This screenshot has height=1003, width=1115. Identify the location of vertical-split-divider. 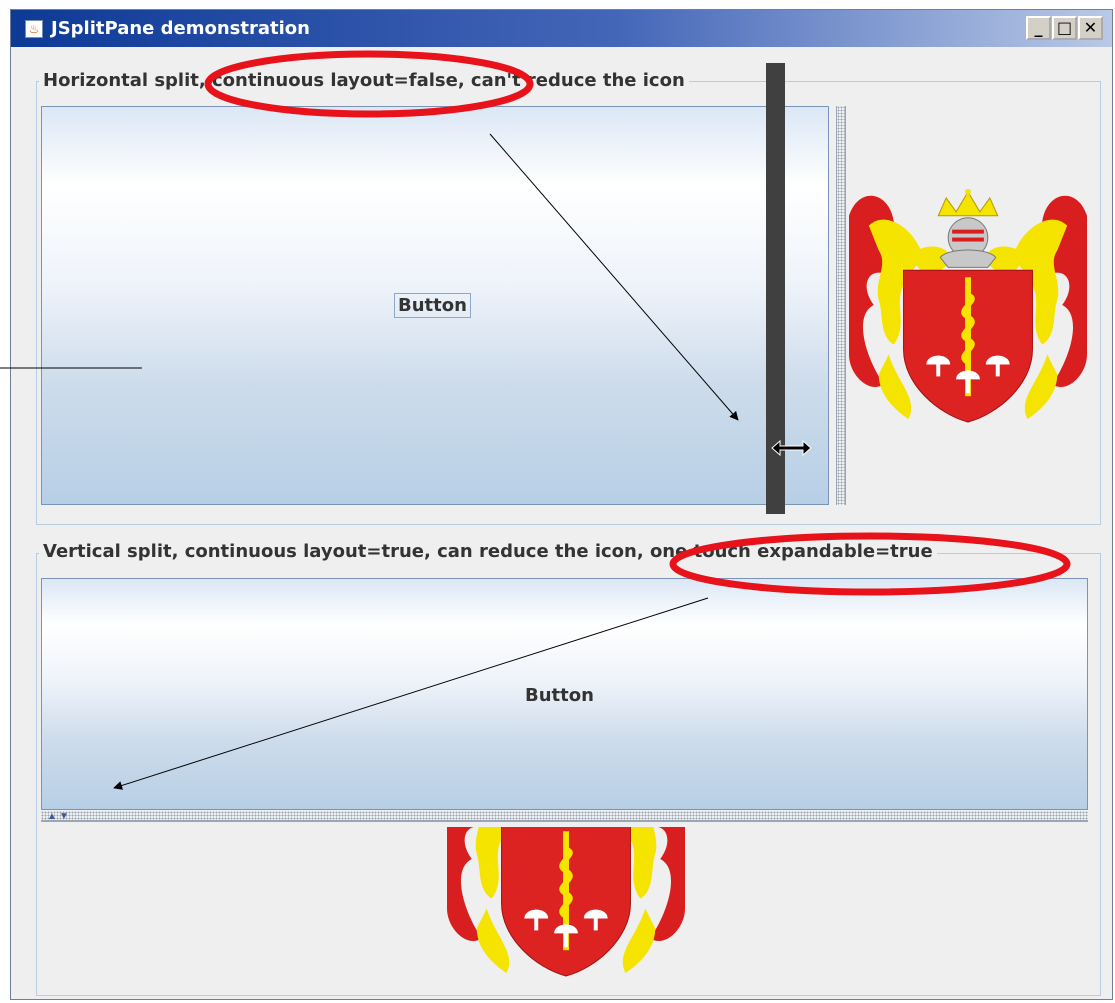
(564, 816).